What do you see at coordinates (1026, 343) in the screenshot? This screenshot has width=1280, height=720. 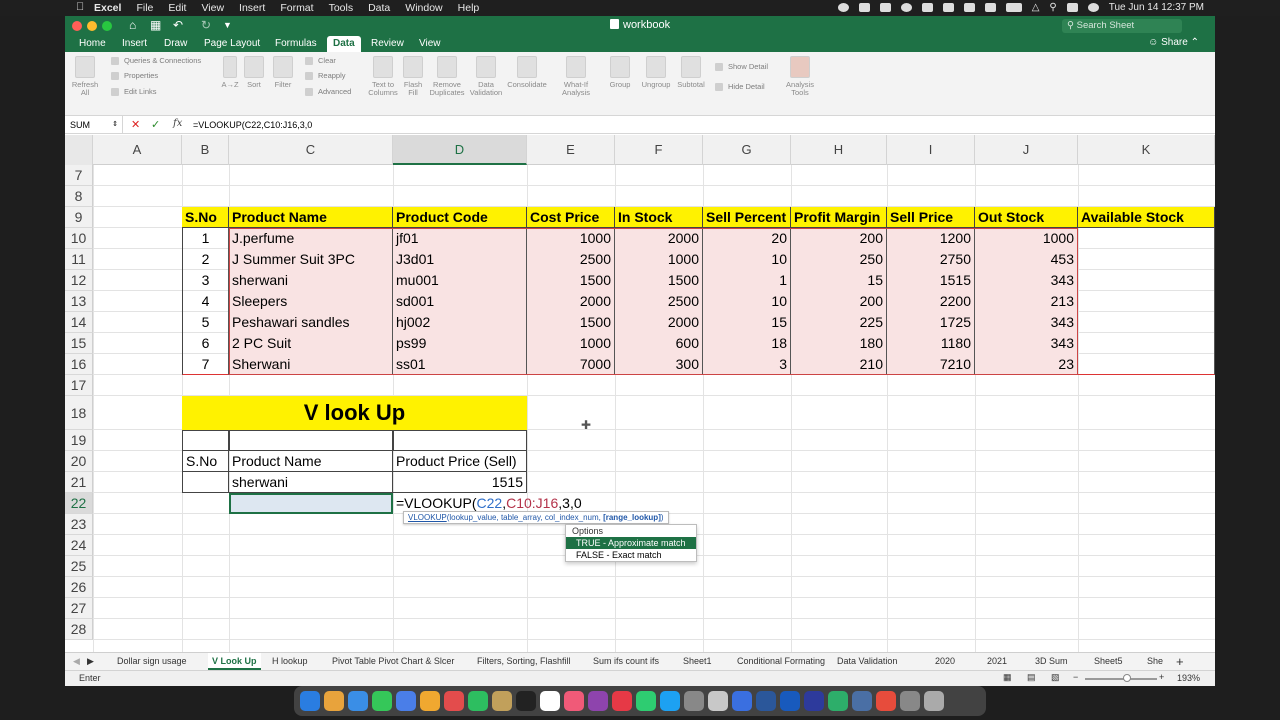 I see `table-cell: 343` at bounding box center [1026, 343].